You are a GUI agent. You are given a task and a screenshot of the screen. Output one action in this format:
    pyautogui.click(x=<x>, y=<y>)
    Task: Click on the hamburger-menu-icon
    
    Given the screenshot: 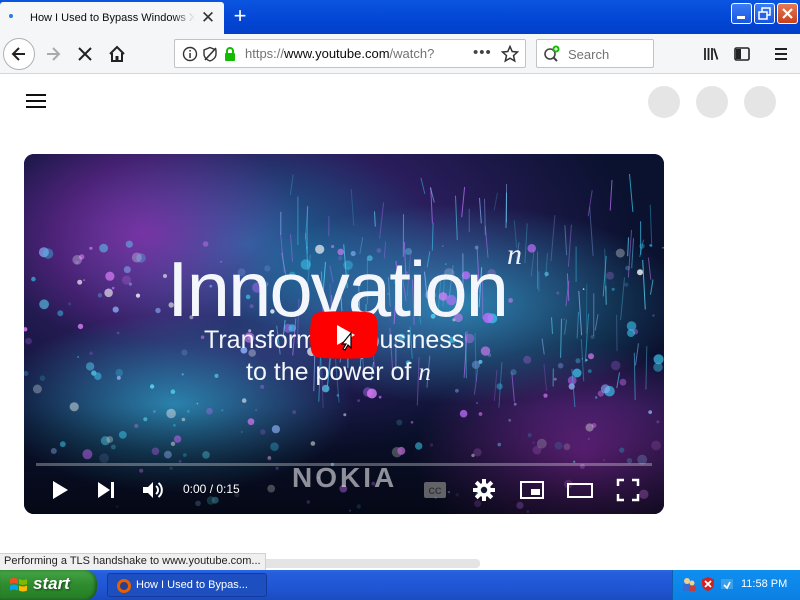 What is the action you would take?
    pyautogui.click(x=781, y=54)
    